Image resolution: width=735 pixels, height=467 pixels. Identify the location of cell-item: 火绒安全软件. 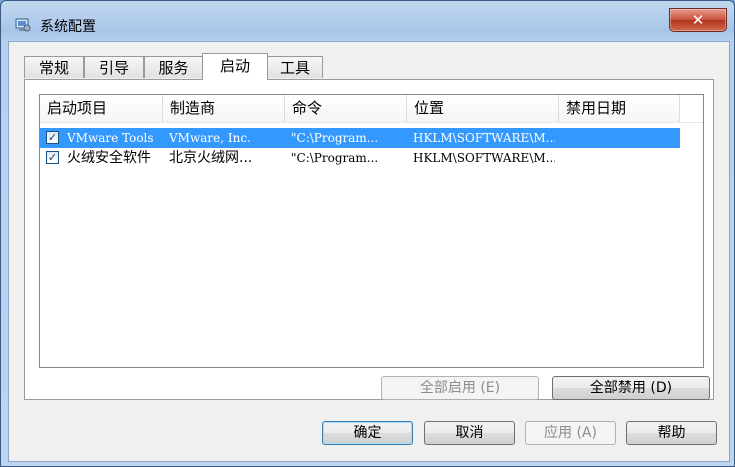
(109, 158).